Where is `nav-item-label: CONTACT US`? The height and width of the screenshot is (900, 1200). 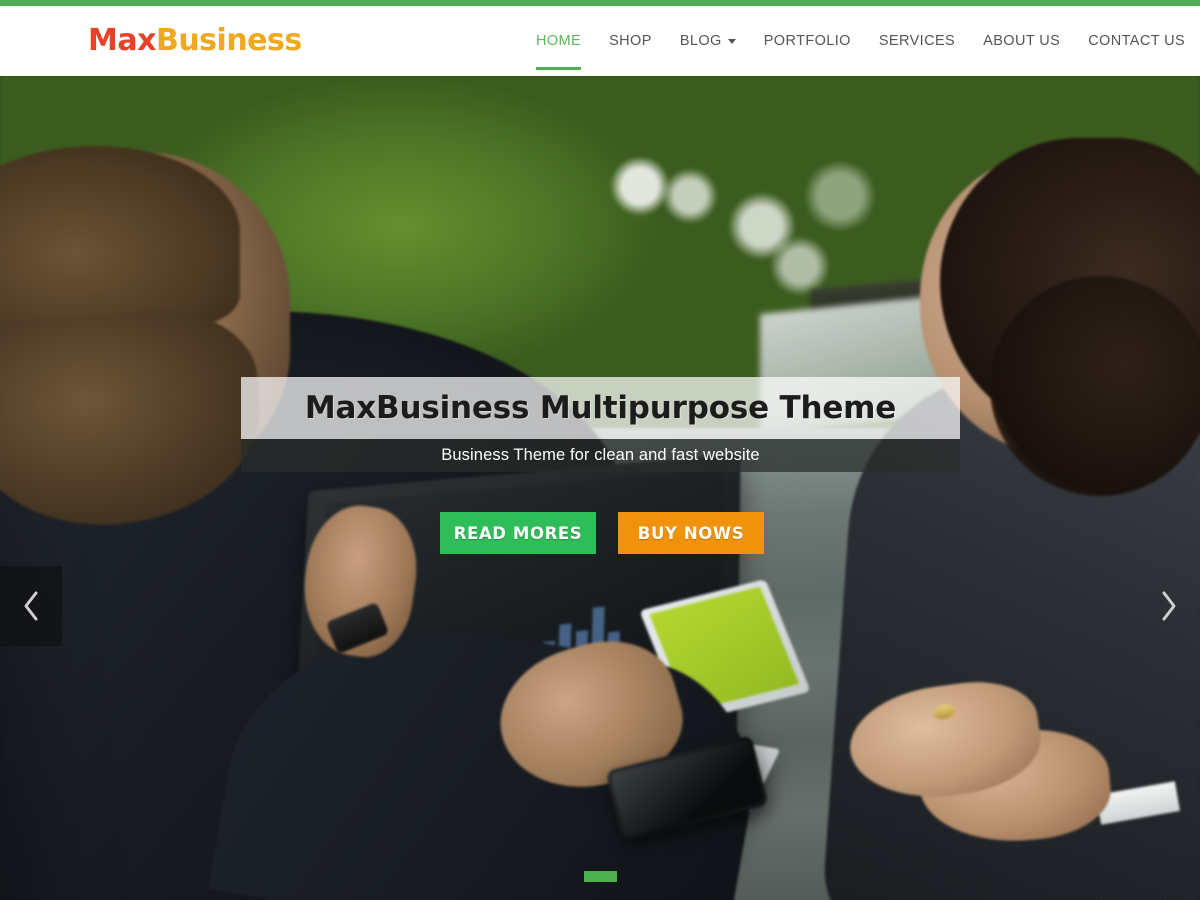
nav-item-label: CONTACT US is located at coordinates (1137, 41).